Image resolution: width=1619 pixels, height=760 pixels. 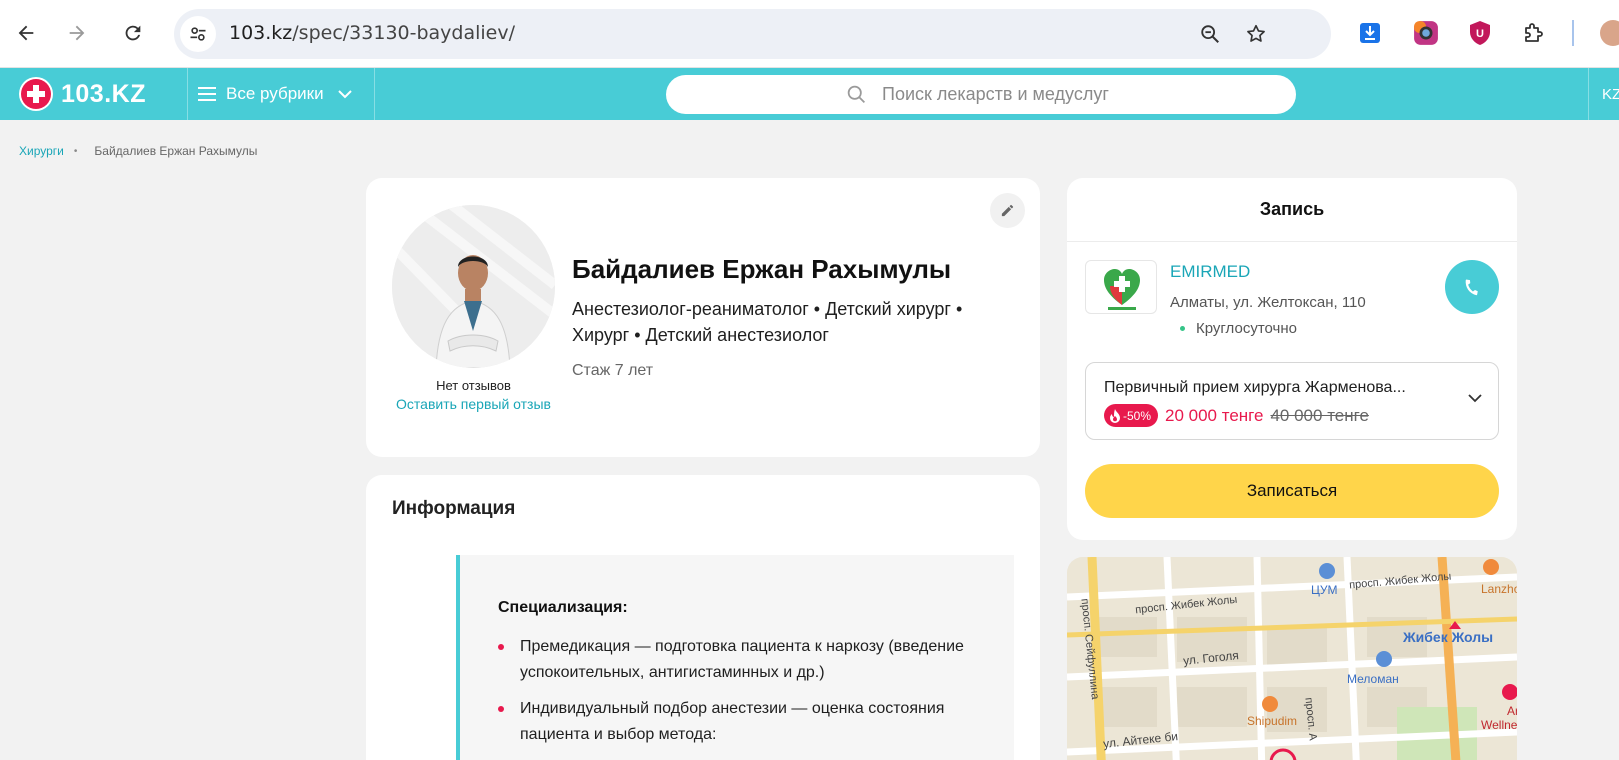 I want to click on map-label-poi: Lanzho, so click(x=1499, y=589).